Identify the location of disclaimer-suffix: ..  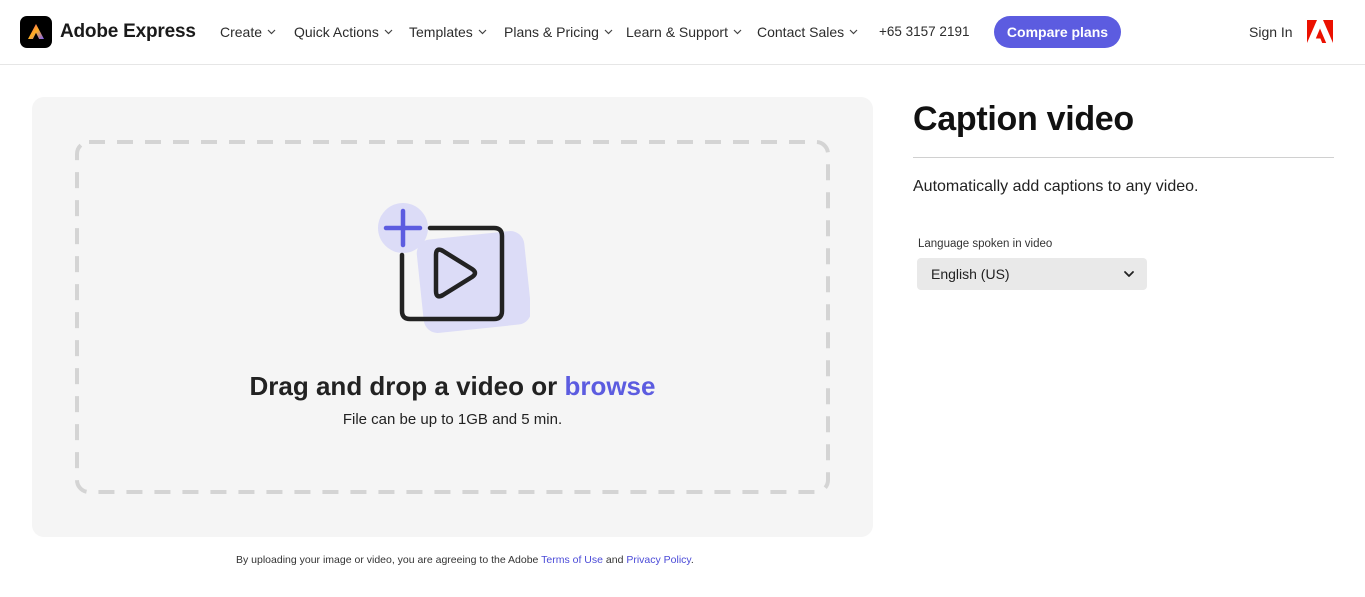
(692, 560).